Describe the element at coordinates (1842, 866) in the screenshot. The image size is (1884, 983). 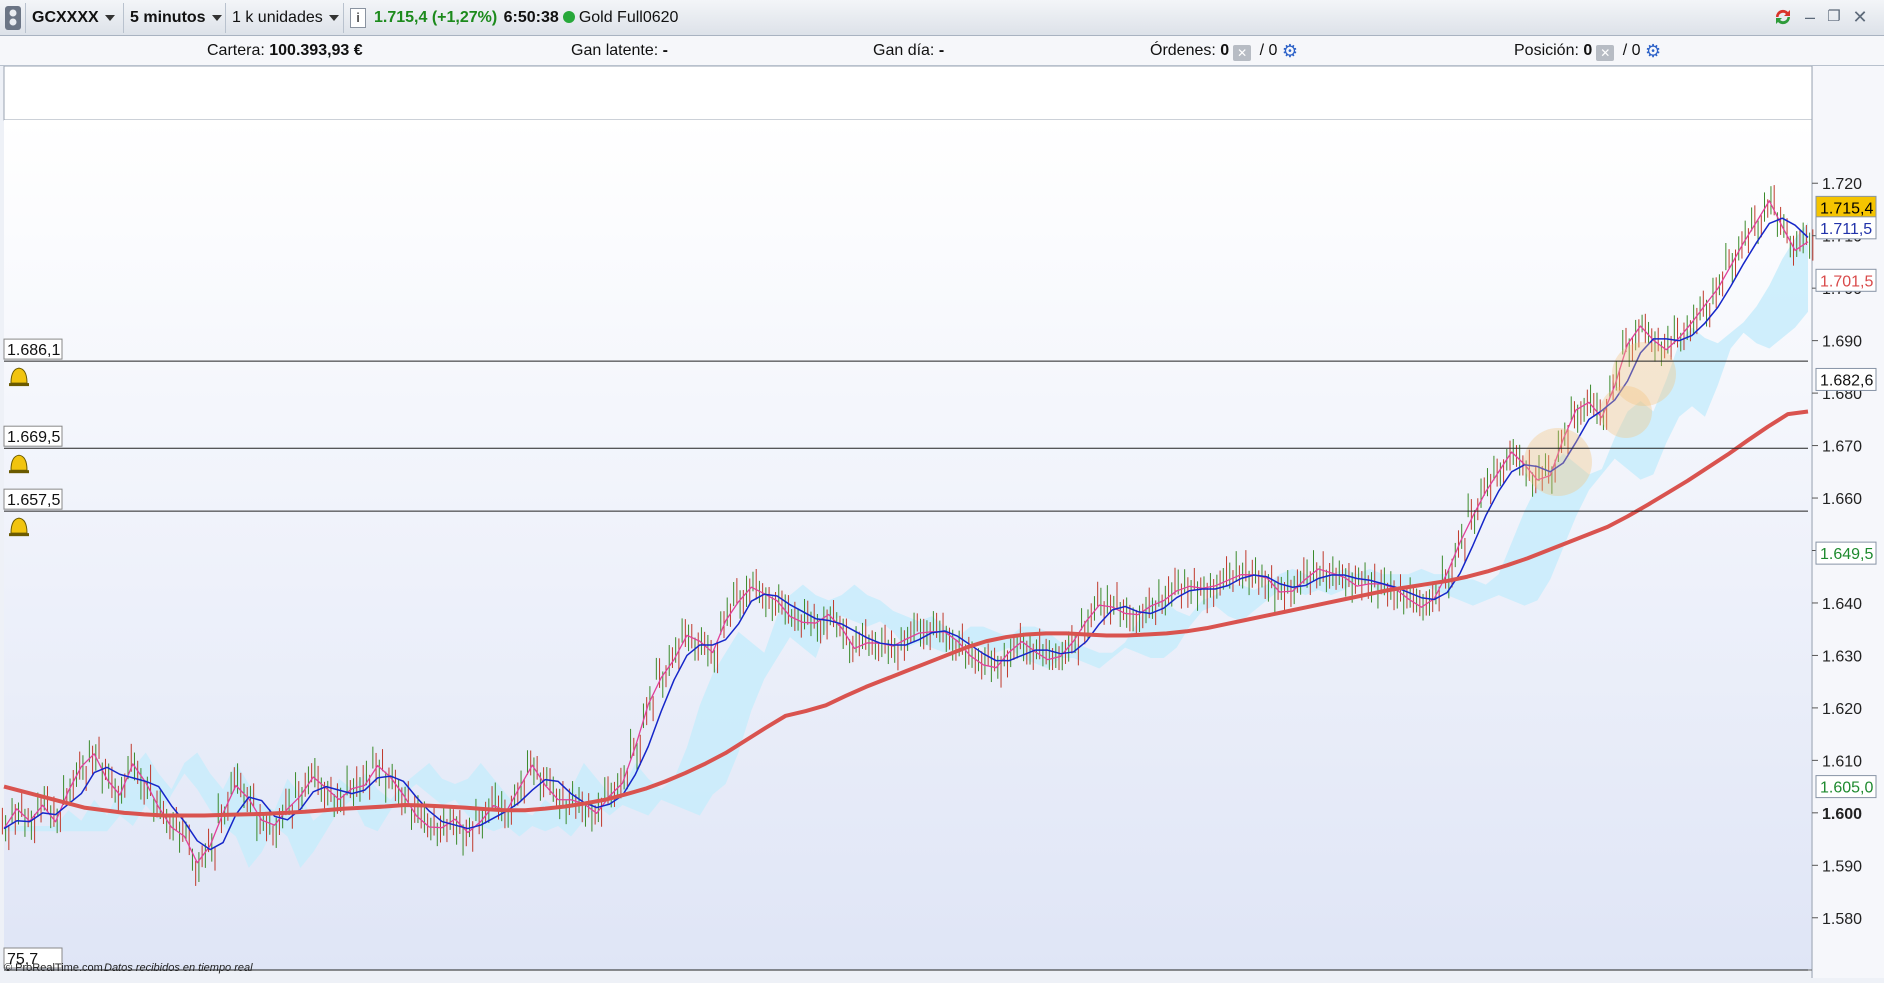
I see `y-tick-label: 1.590` at that location.